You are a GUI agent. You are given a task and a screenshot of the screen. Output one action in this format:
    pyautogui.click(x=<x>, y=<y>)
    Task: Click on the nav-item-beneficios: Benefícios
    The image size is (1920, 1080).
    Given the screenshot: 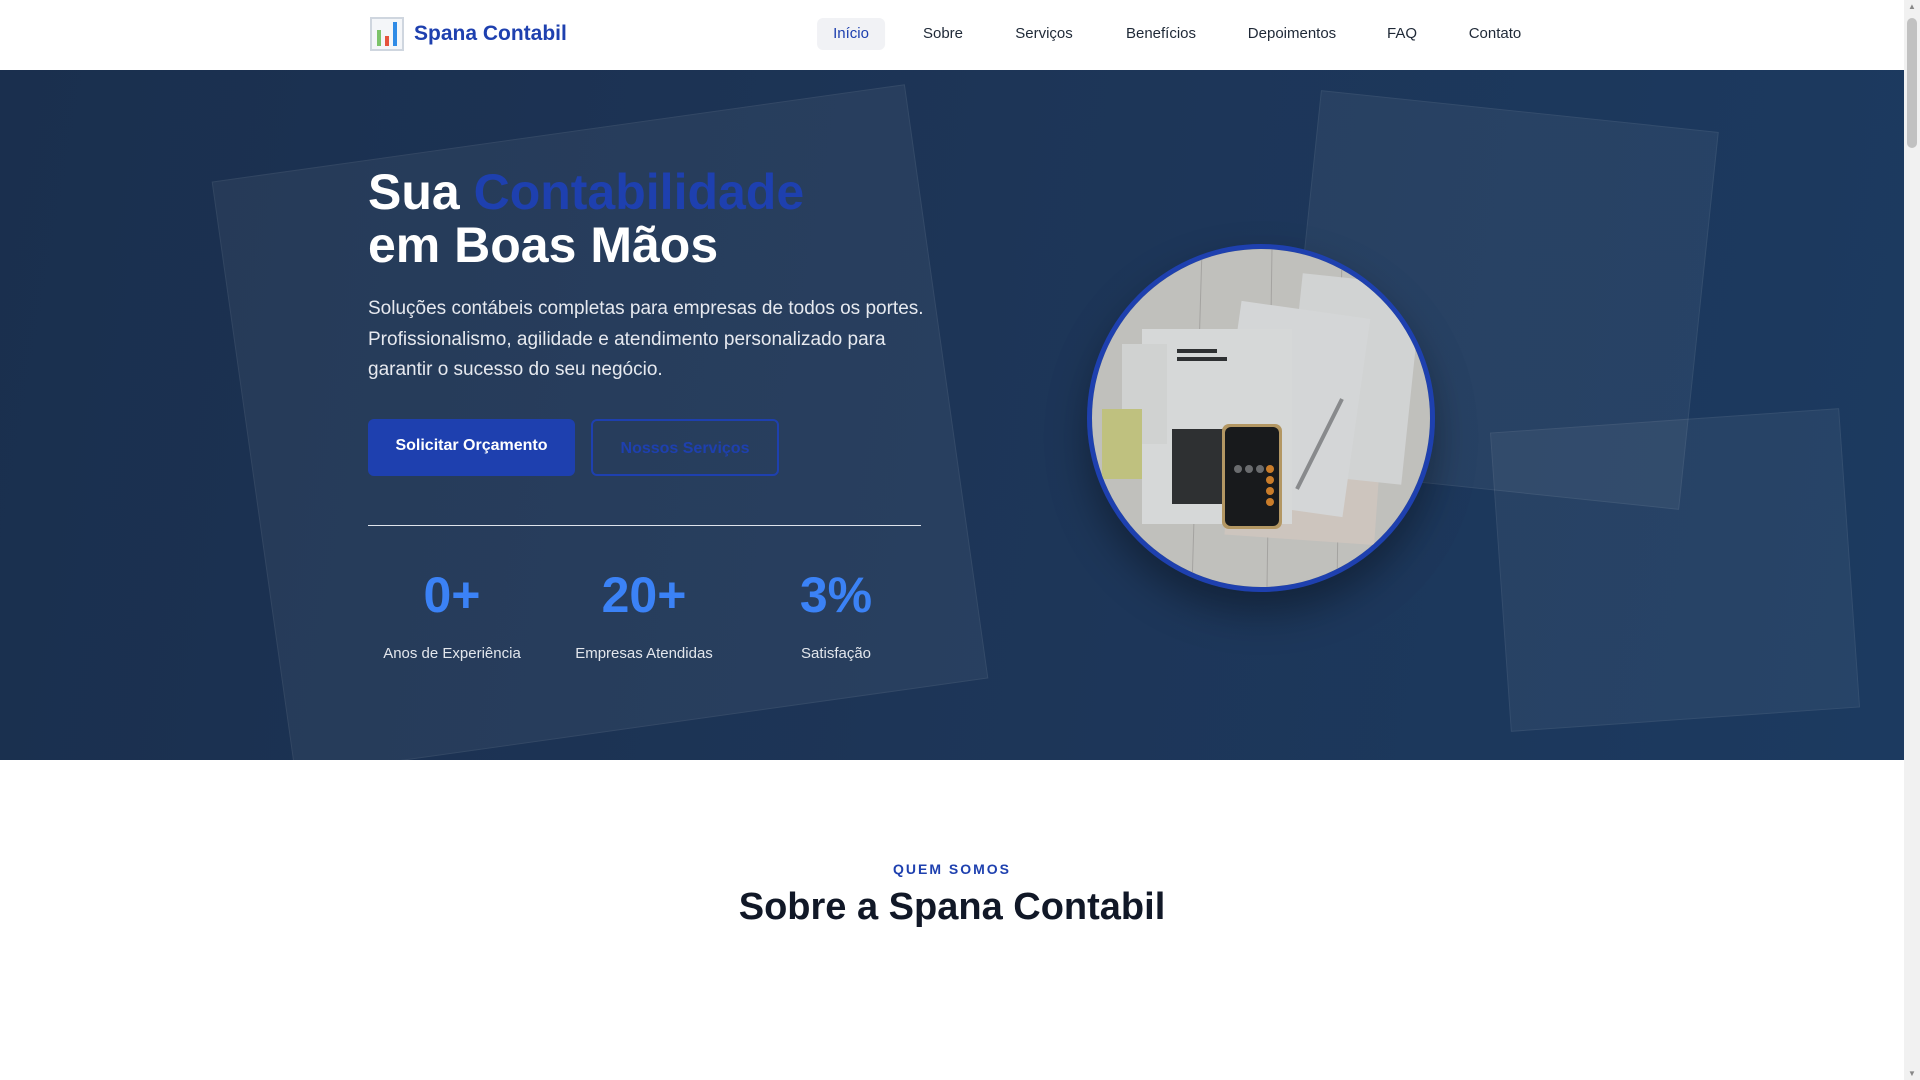 What is the action you would take?
    pyautogui.click(x=1161, y=34)
    